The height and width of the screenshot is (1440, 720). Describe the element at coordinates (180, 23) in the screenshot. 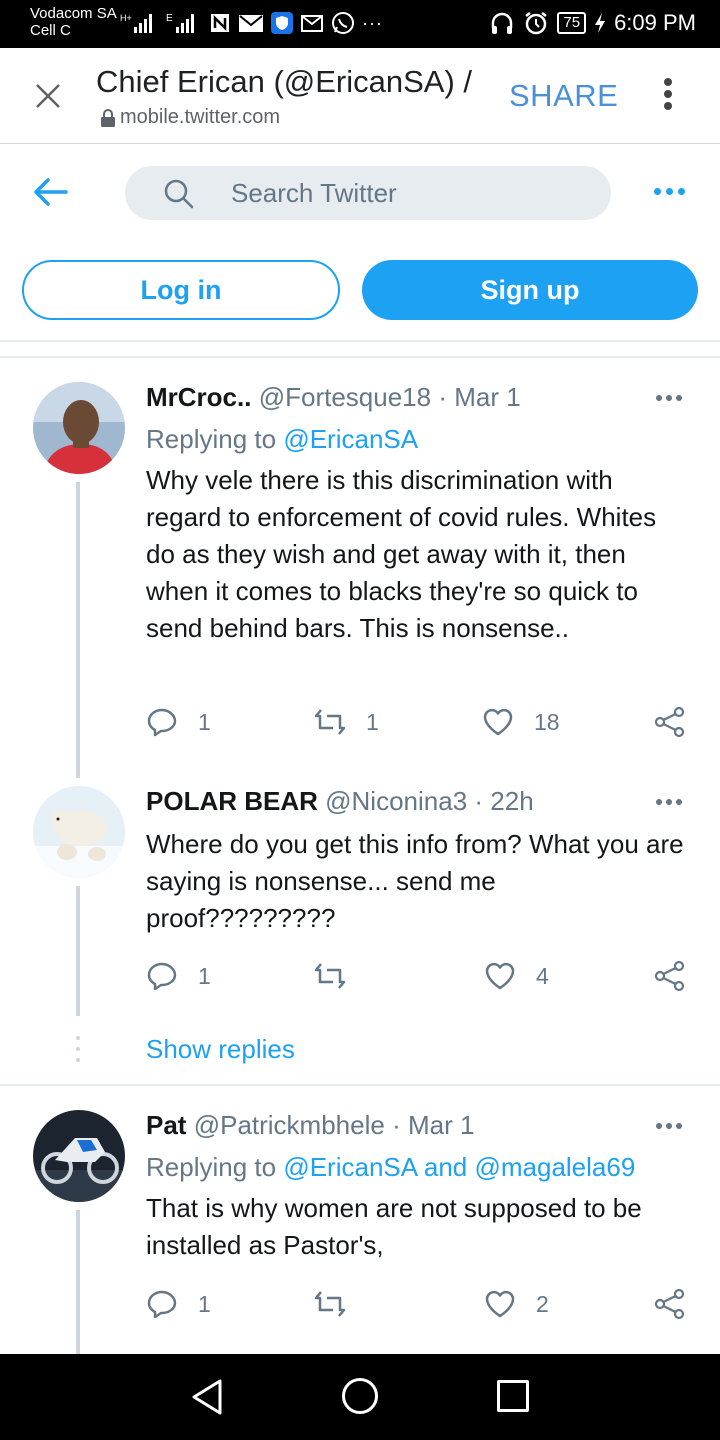

I see `signal-icon-2: E` at that location.